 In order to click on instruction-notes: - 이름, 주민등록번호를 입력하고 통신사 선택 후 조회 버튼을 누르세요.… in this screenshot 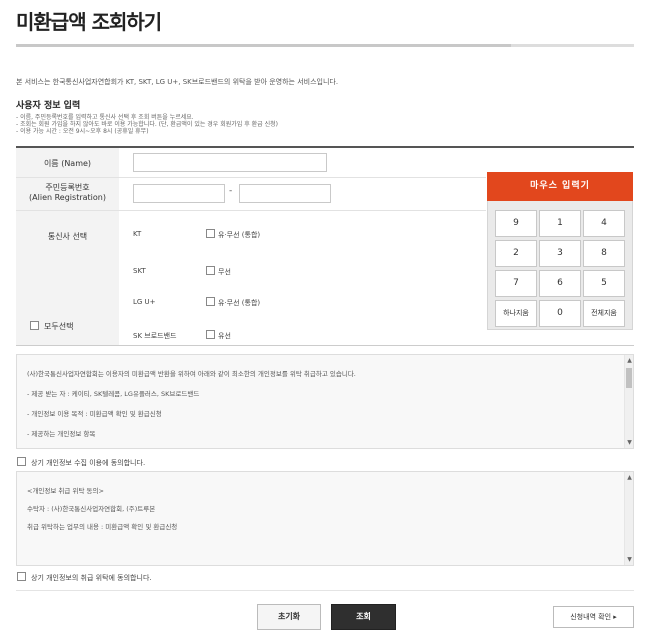, I will do `click(147, 124)`.